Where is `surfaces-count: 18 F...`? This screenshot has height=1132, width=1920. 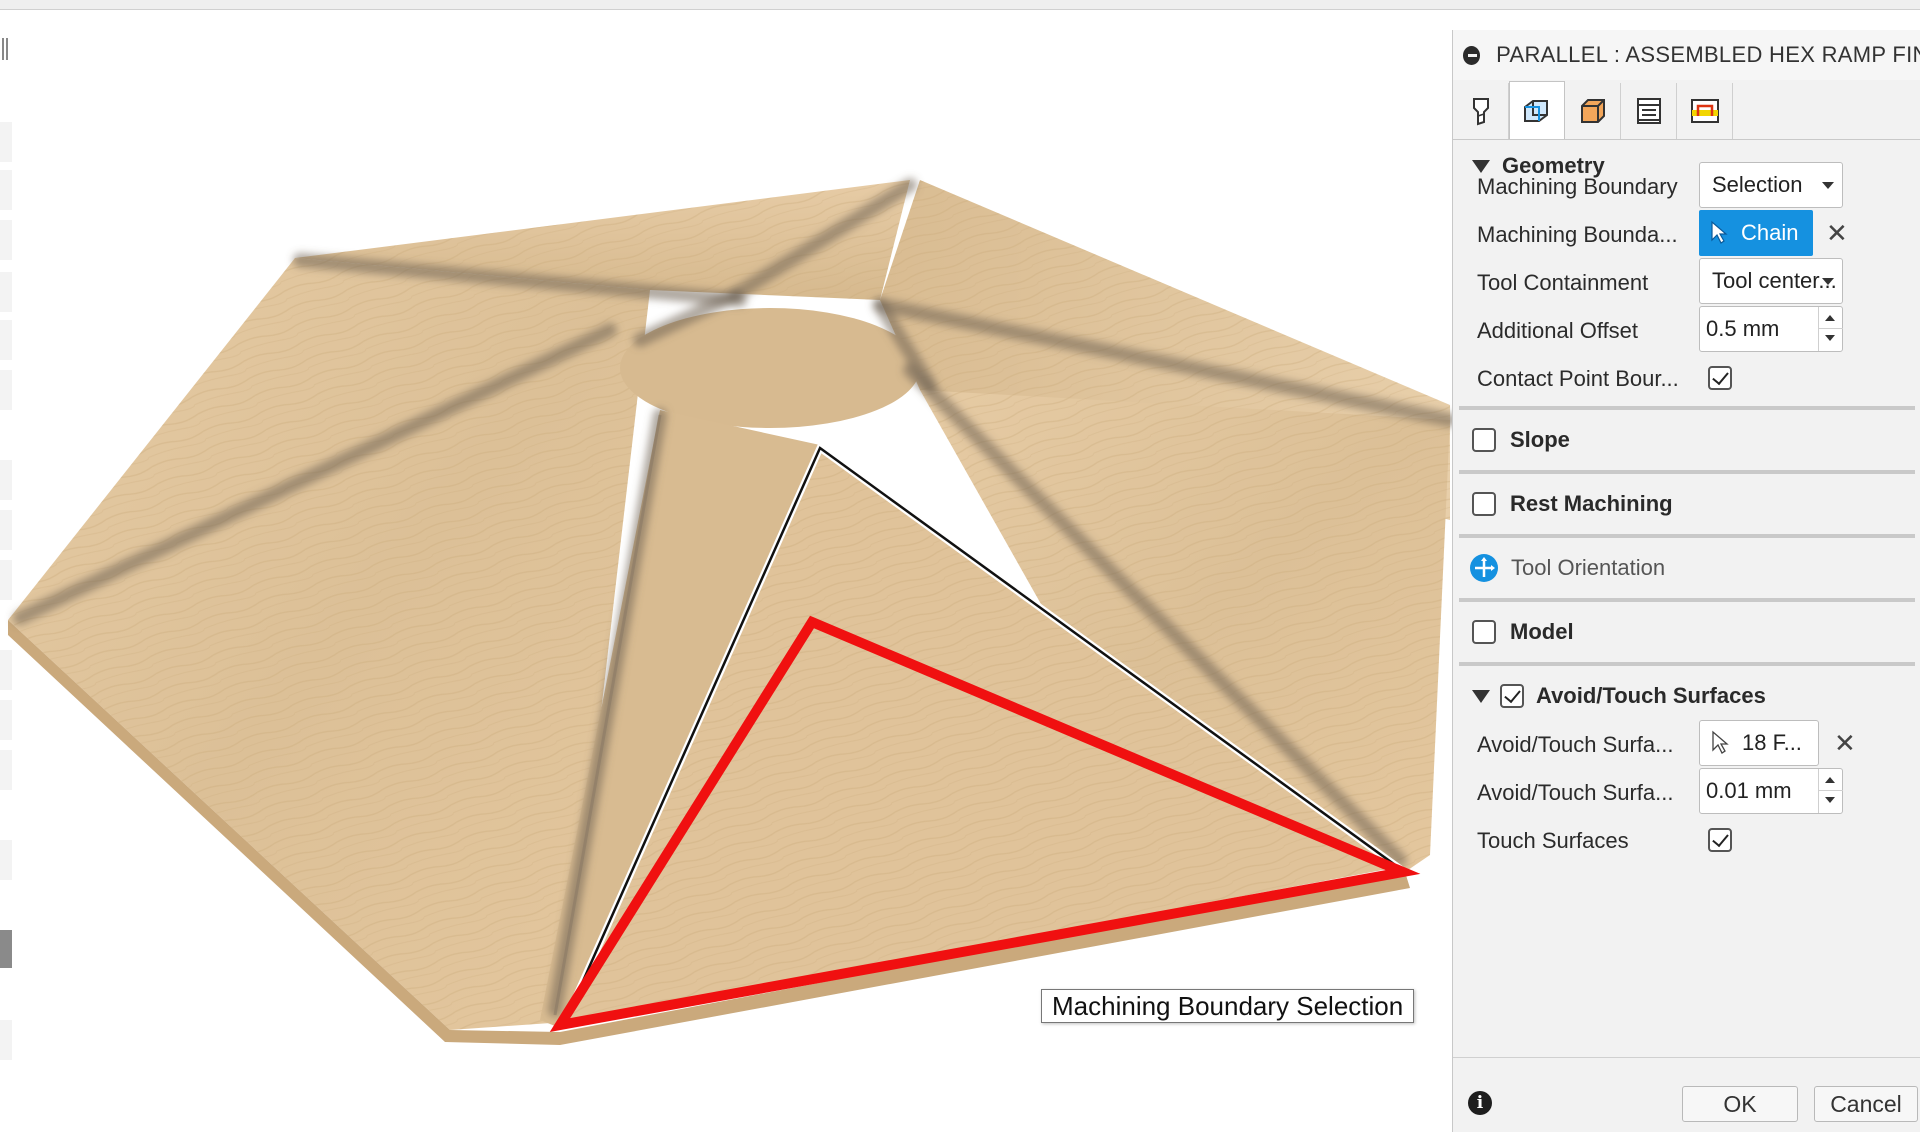
surfaces-count: 18 F... is located at coordinates (1772, 742).